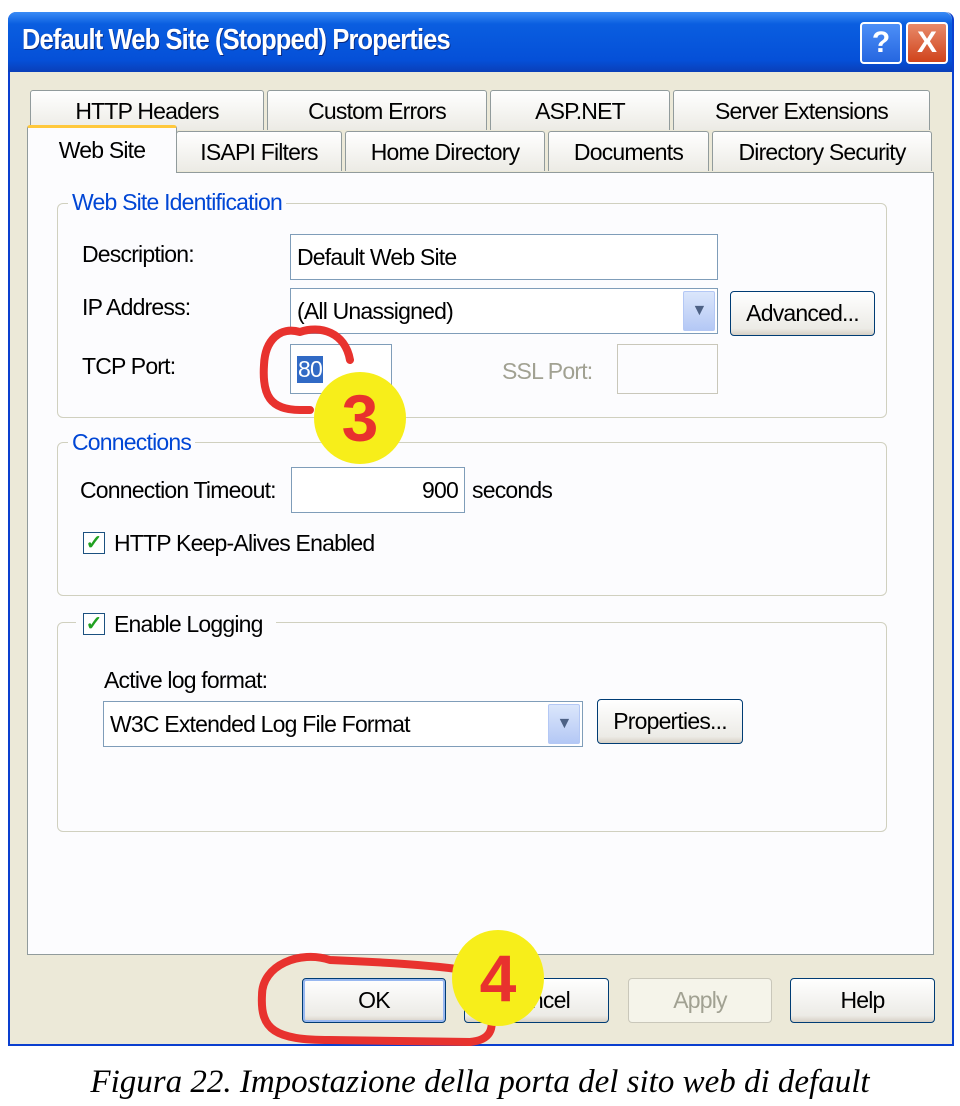  What do you see at coordinates (498, 978) in the screenshot?
I see `step-4-marker: 4` at bounding box center [498, 978].